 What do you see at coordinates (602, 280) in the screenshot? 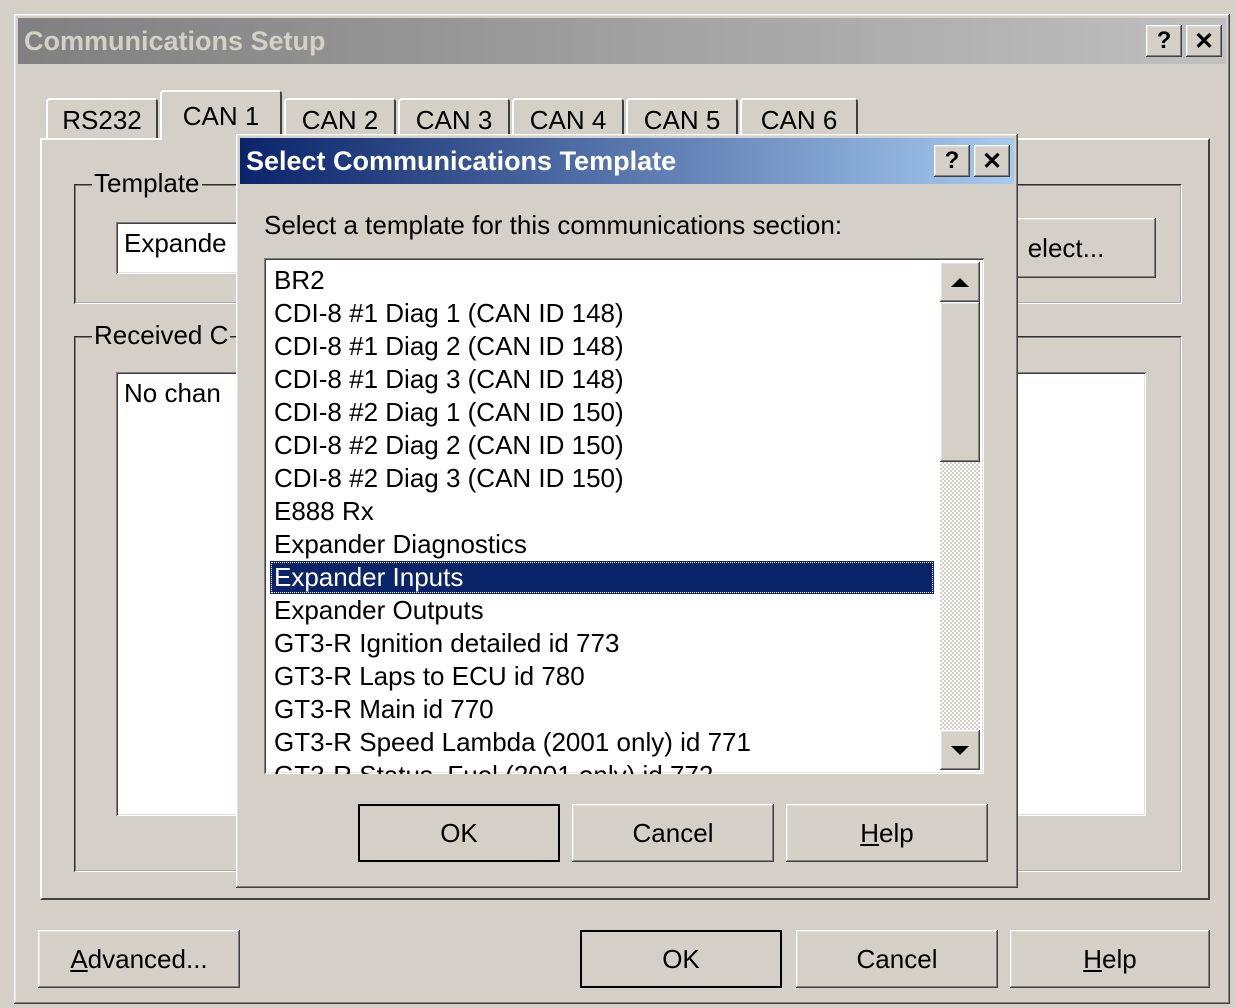
I see `list-item: BR2` at bounding box center [602, 280].